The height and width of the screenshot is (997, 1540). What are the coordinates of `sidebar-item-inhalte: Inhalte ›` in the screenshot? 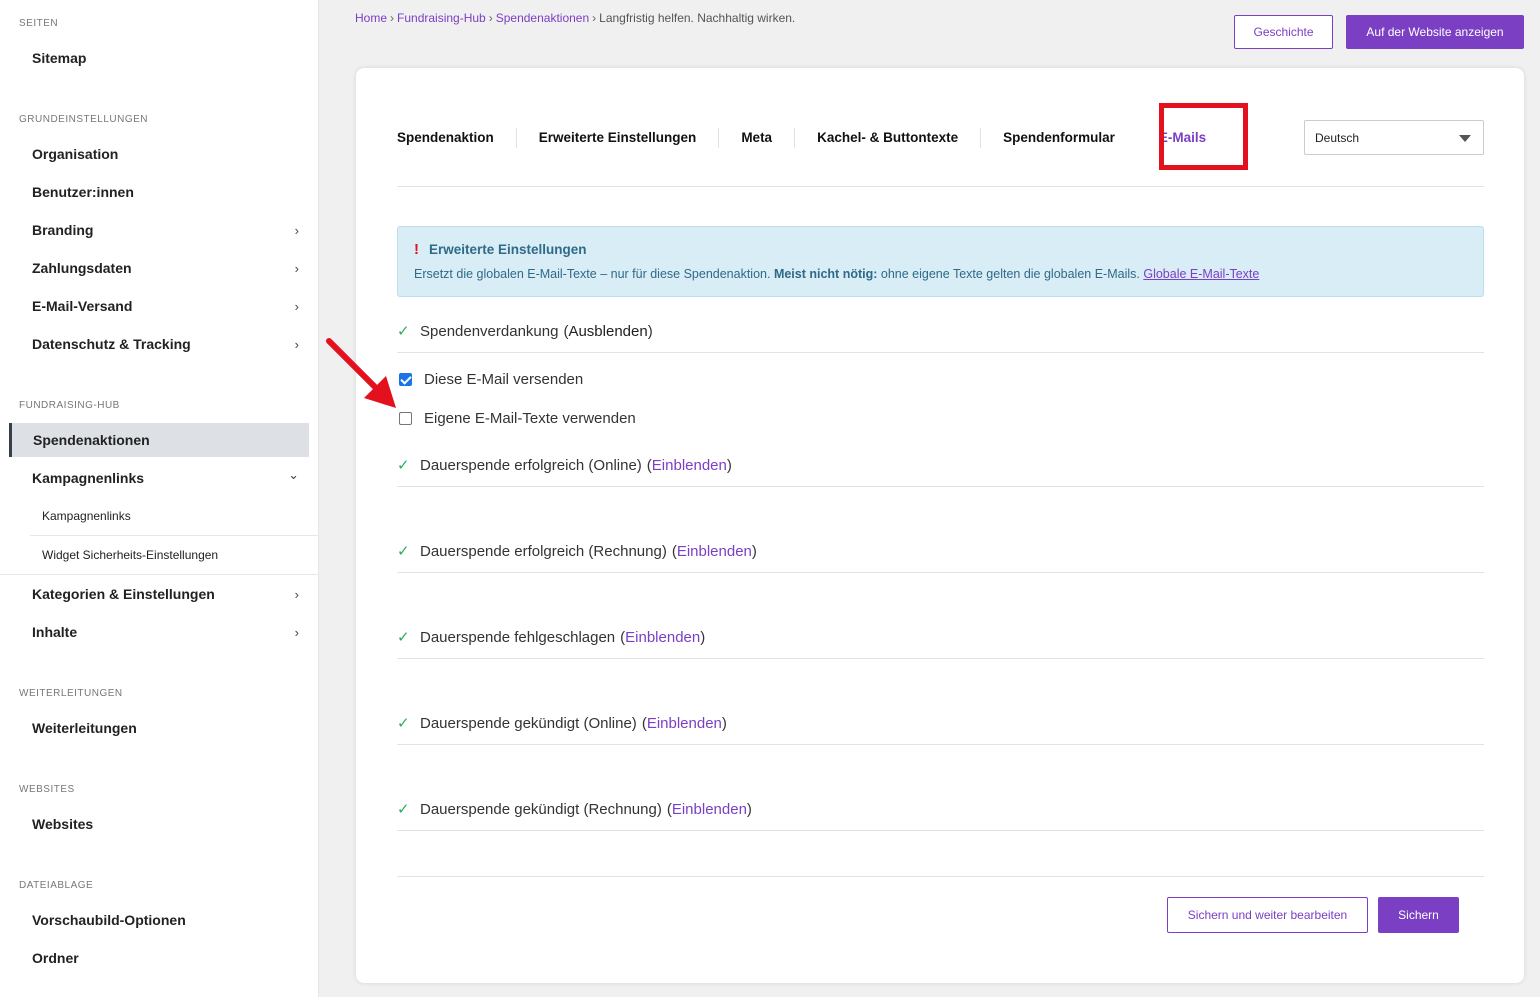 It's located at (159, 632).